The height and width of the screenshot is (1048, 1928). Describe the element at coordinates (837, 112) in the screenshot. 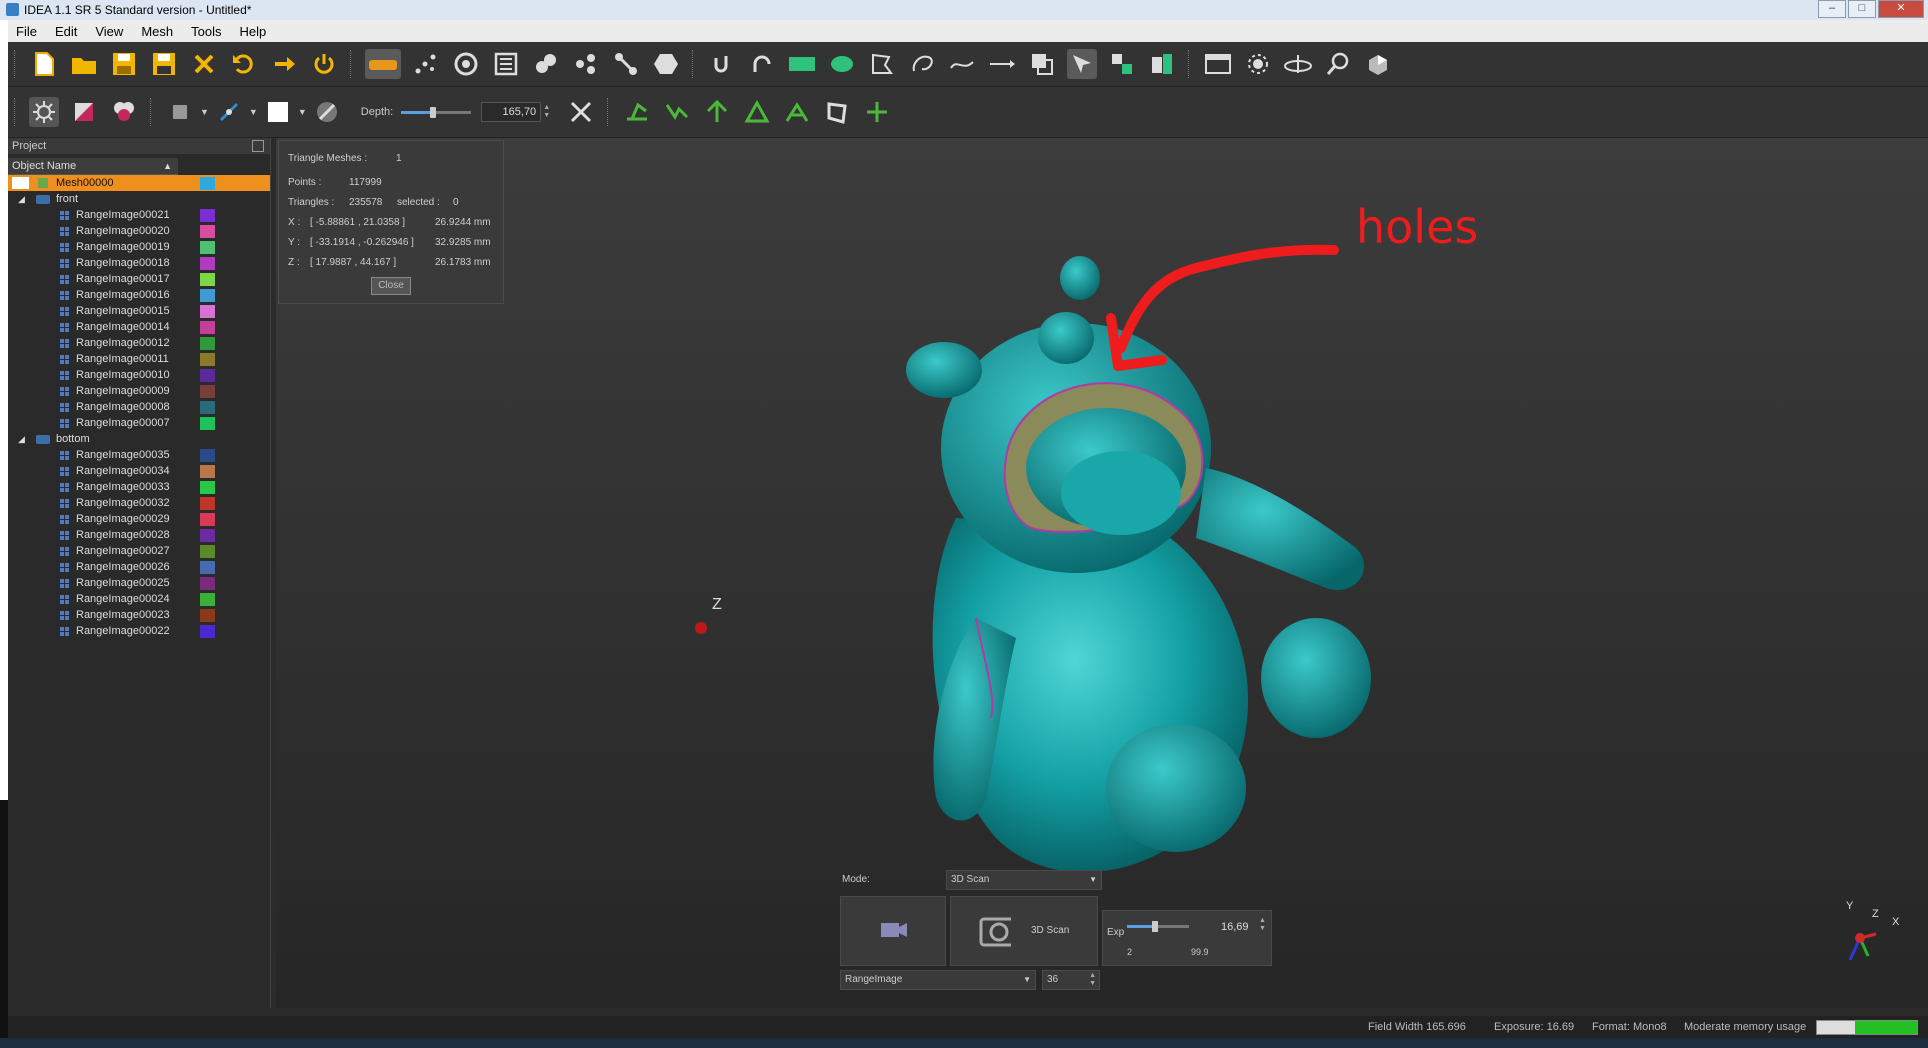

I see `clip-tool-icon` at that location.